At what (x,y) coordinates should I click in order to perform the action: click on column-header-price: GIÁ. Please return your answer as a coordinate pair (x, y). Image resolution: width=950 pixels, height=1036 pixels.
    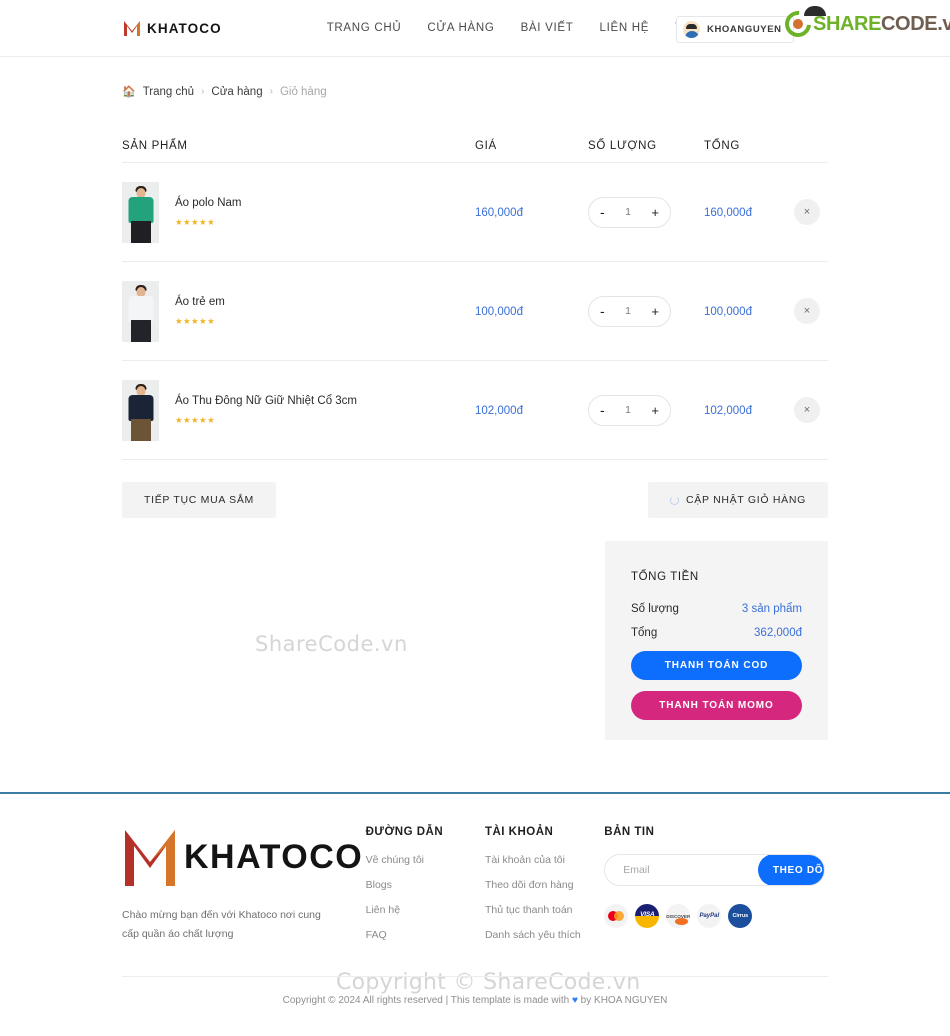
    Looking at the image, I should click on (486, 146).